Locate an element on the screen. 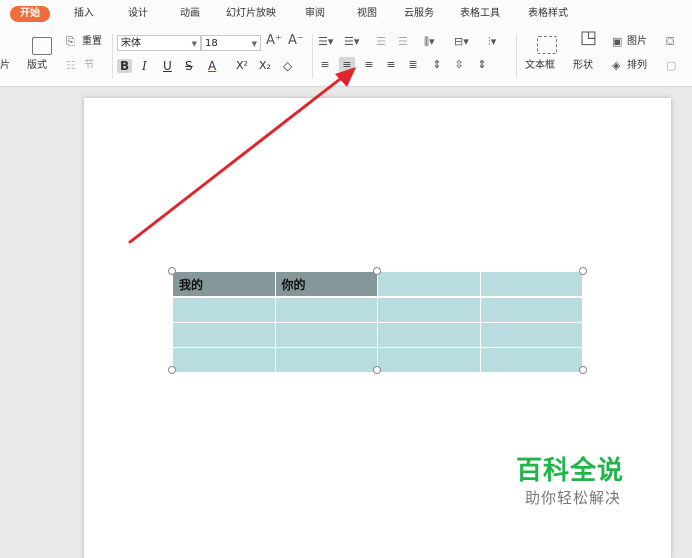 The height and width of the screenshot is (558, 692). watermark-subtitle: 助你轻松解决 is located at coordinates (573, 498).